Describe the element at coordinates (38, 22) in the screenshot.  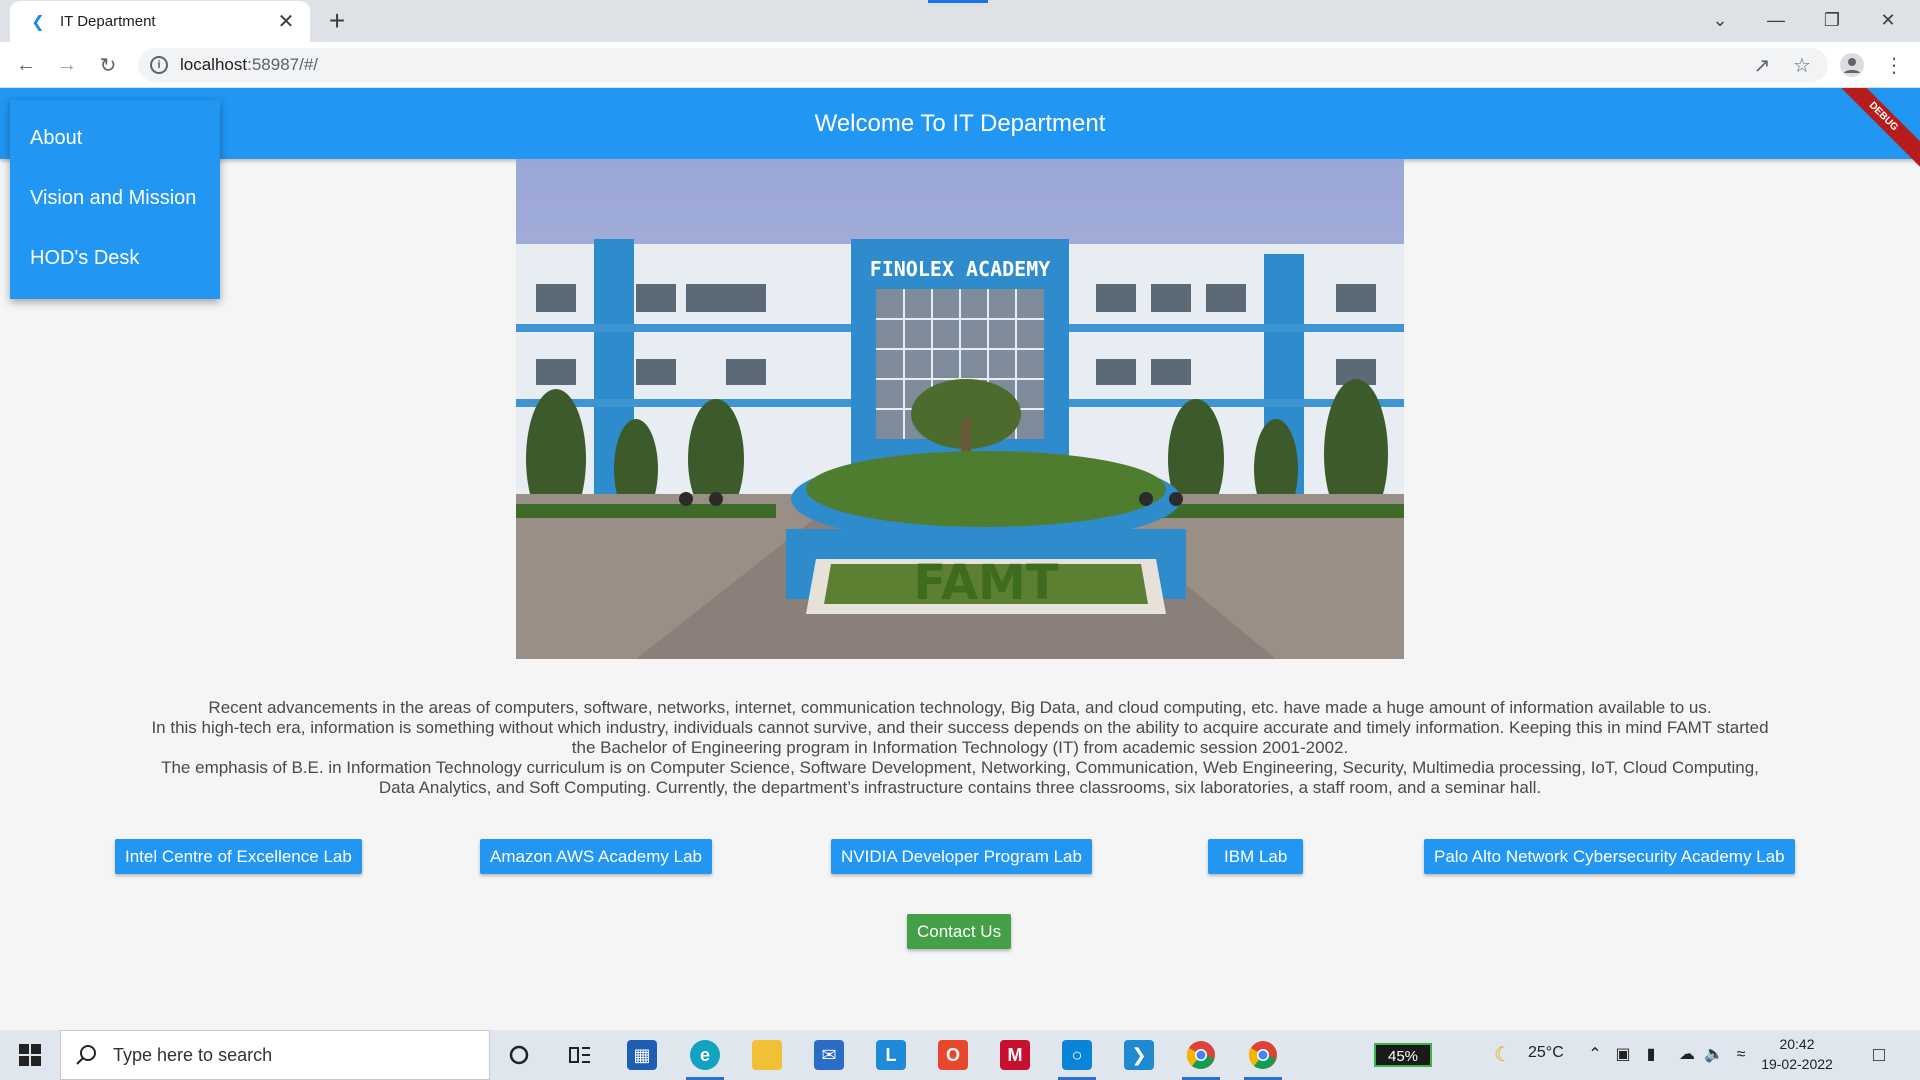
I see `flutter-favicon-icon: ❮` at that location.